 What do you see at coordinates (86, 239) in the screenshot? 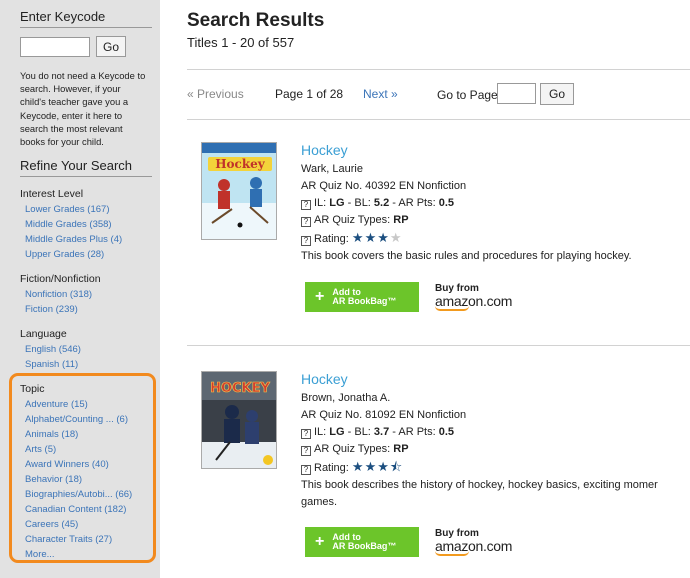
I see `facet-link-middle-grades-plus: Middle Grades Plus (4)` at bounding box center [86, 239].